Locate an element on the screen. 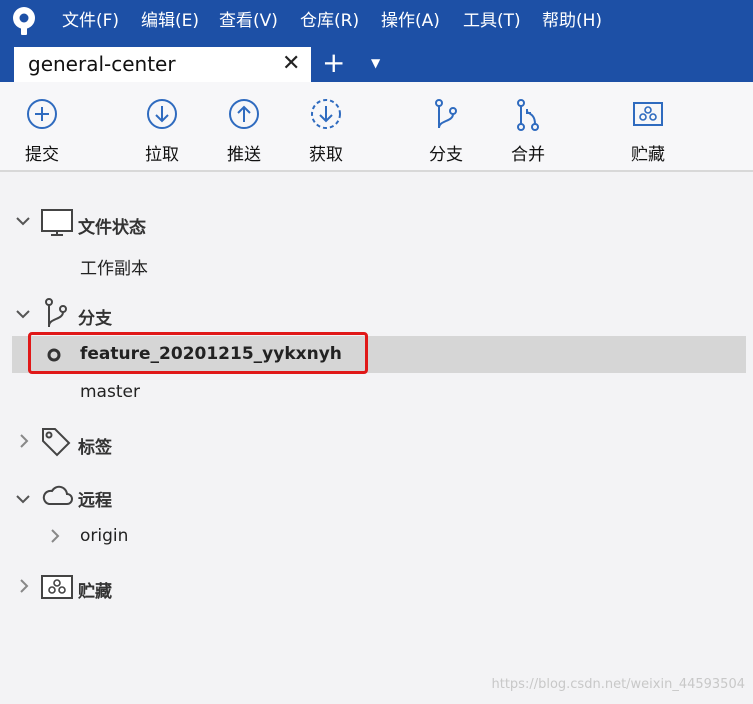  push-button: 推送 is located at coordinates (244, 126).